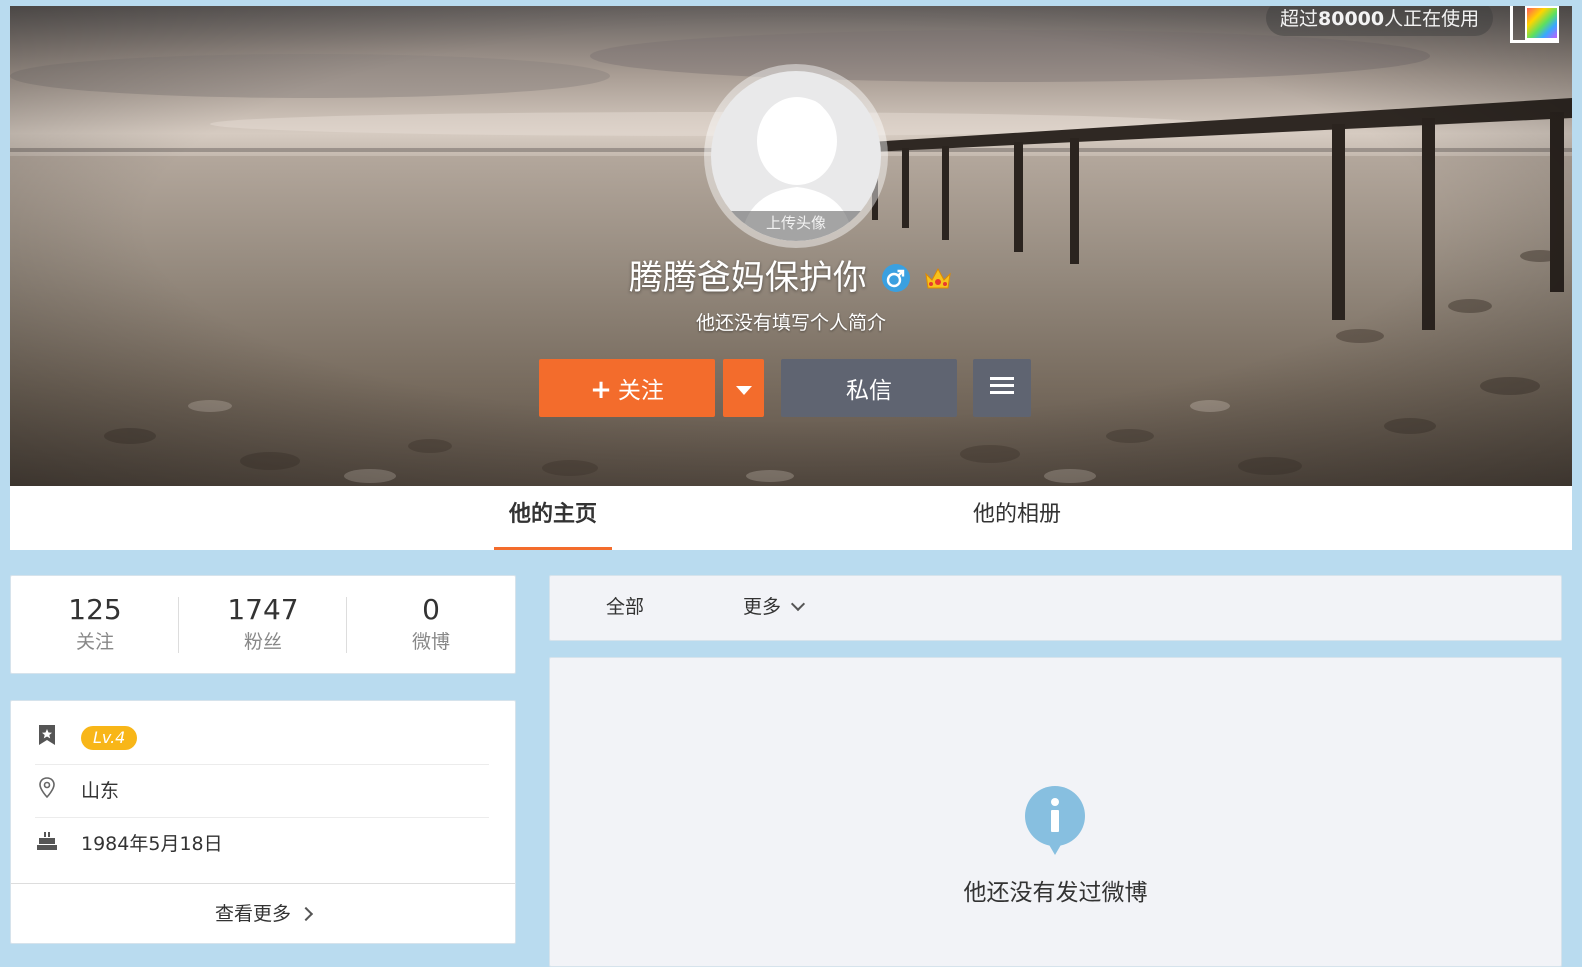  I want to click on tab-album: 他的相册, so click(1017, 518).